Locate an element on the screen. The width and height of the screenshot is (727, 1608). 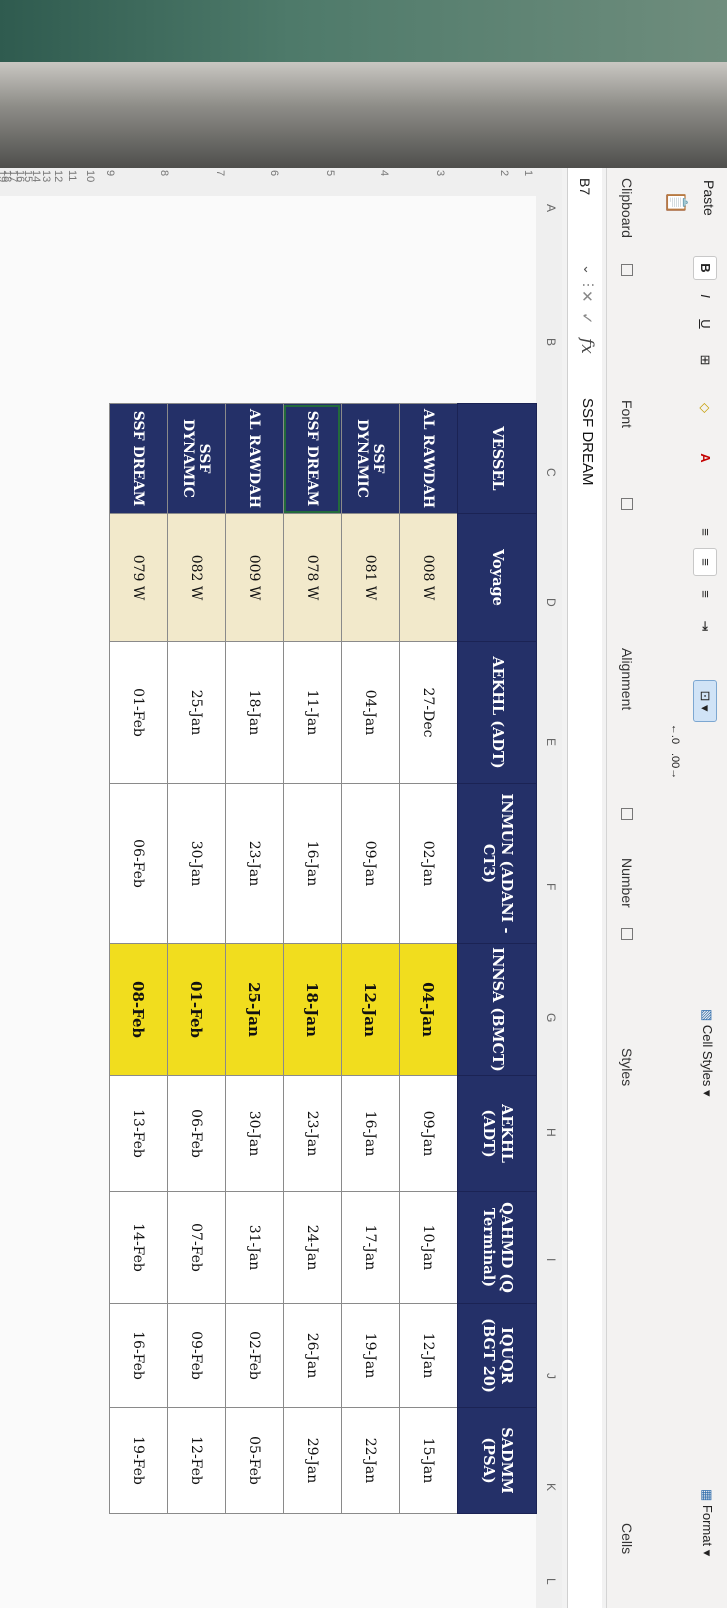
row-header: 5 is located at coordinates (330, 173).